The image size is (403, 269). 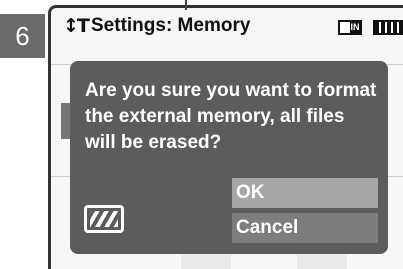 I want to click on page-title: Settings: Memory, so click(x=171, y=25).